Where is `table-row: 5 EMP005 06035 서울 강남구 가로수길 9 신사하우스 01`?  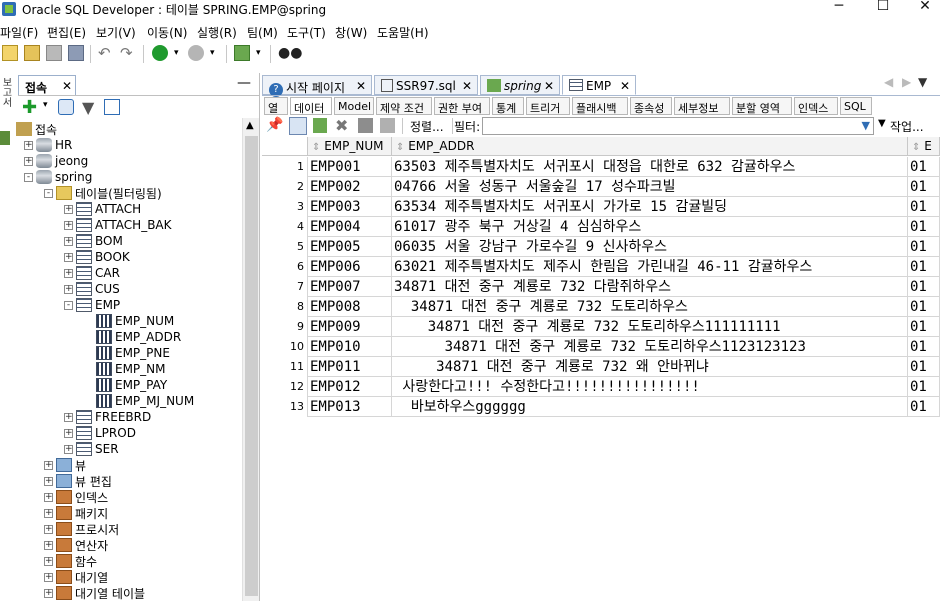 table-row: 5 EMP005 06035 서울 강남구 가로수길 9 신사하우스 01 is located at coordinates (601, 247).